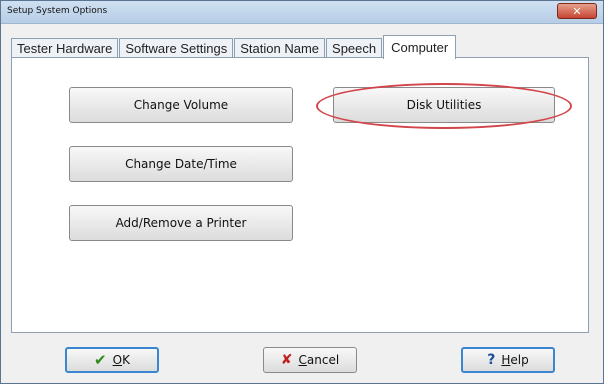 Image resolution: width=608 pixels, height=386 pixels. Describe the element at coordinates (323, 360) in the screenshot. I see `cancel-label-rest: ancel` at that location.